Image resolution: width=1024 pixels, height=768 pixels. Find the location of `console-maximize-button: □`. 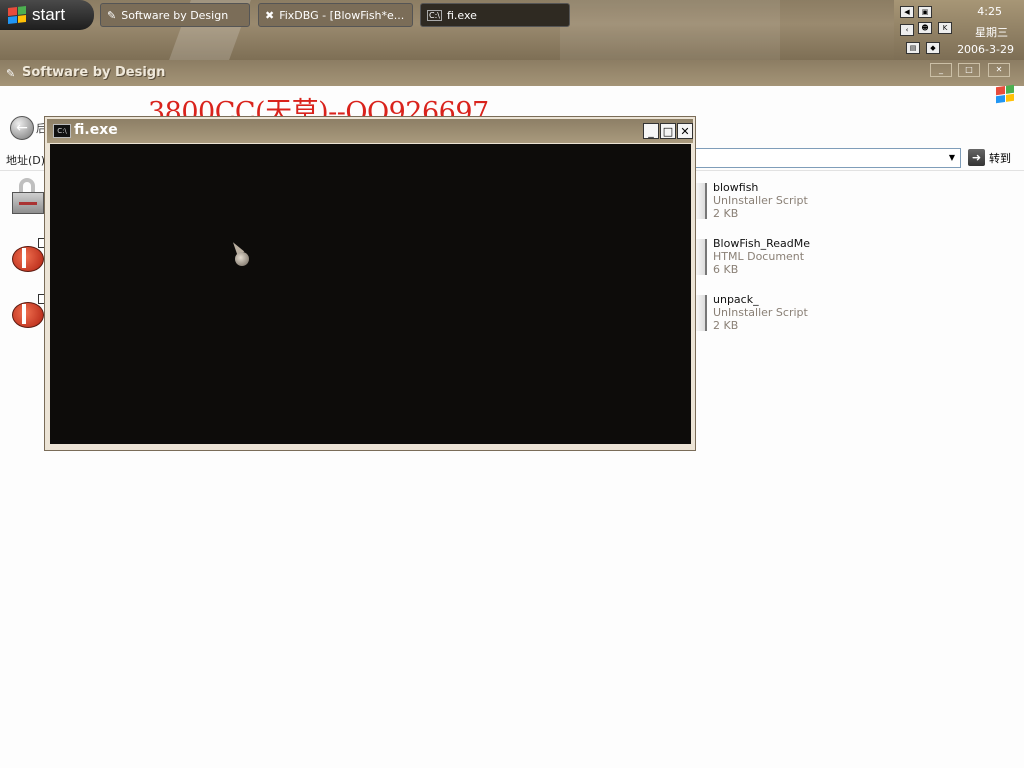

console-maximize-button: □ is located at coordinates (668, 131).